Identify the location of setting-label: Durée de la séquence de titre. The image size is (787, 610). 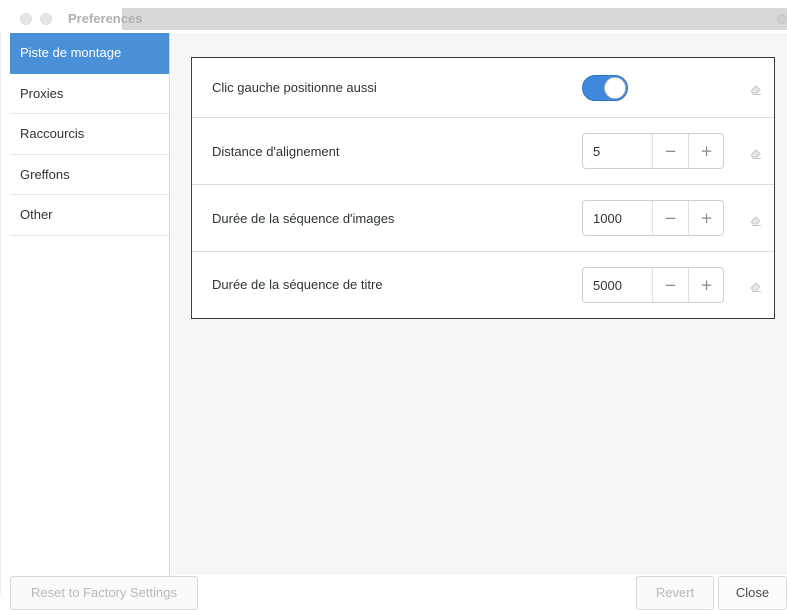
(297, 284).